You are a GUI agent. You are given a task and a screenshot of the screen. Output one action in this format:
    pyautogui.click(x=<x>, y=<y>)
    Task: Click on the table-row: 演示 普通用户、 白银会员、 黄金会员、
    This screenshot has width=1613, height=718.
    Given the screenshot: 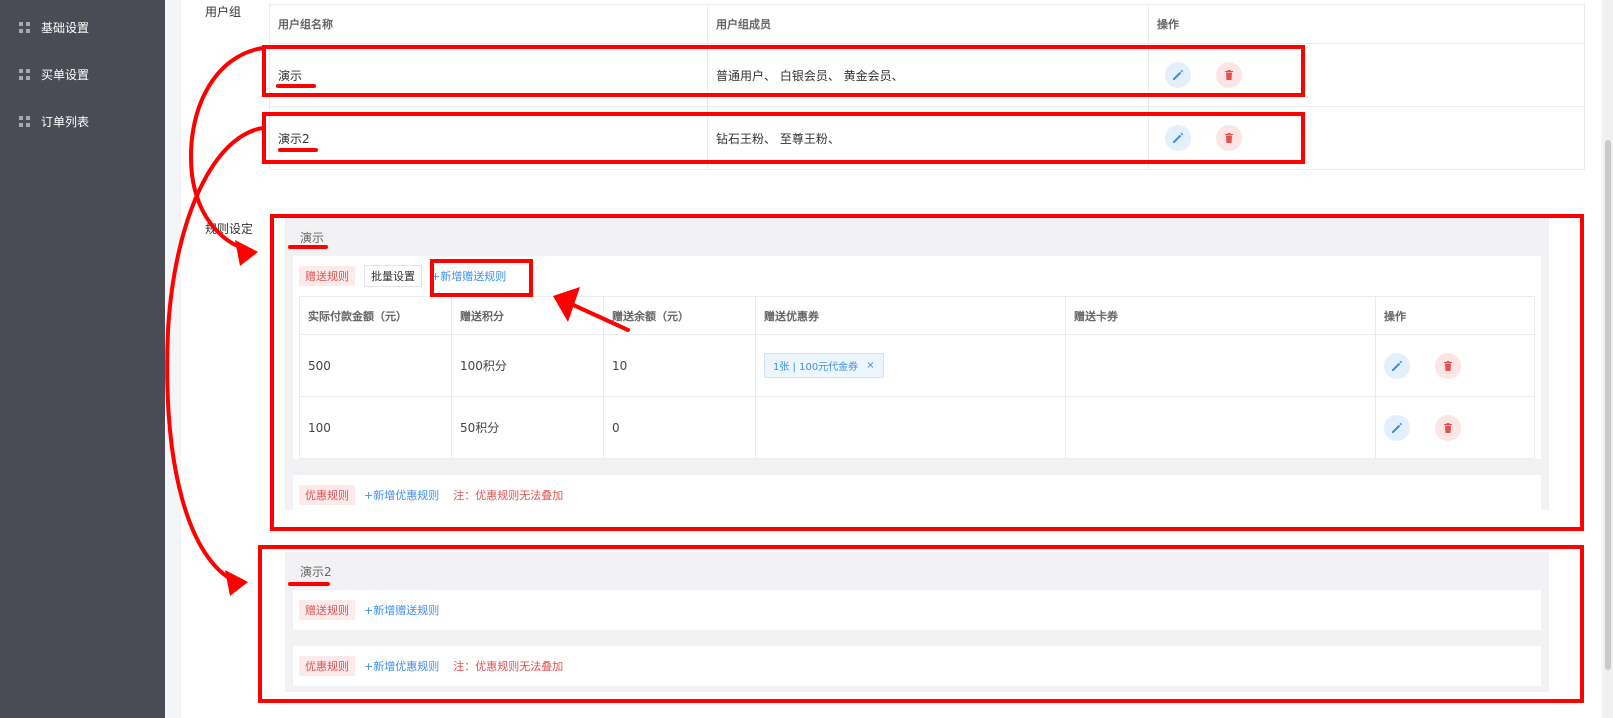 What is the action you would take?
    pyautogui.click(x=927, y=74)
    